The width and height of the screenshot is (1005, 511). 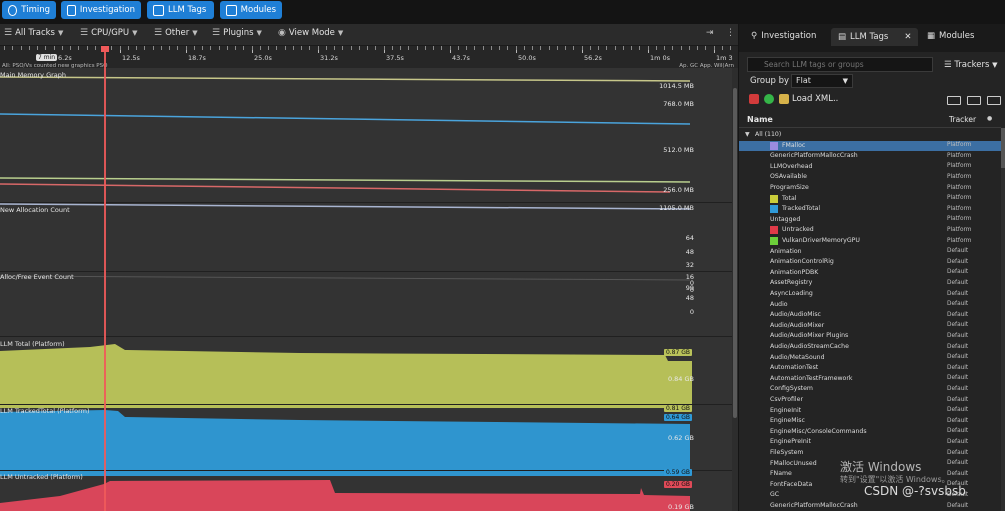 I want to click on tree-row: FMalloc Platform, so click(x=870, y=146).